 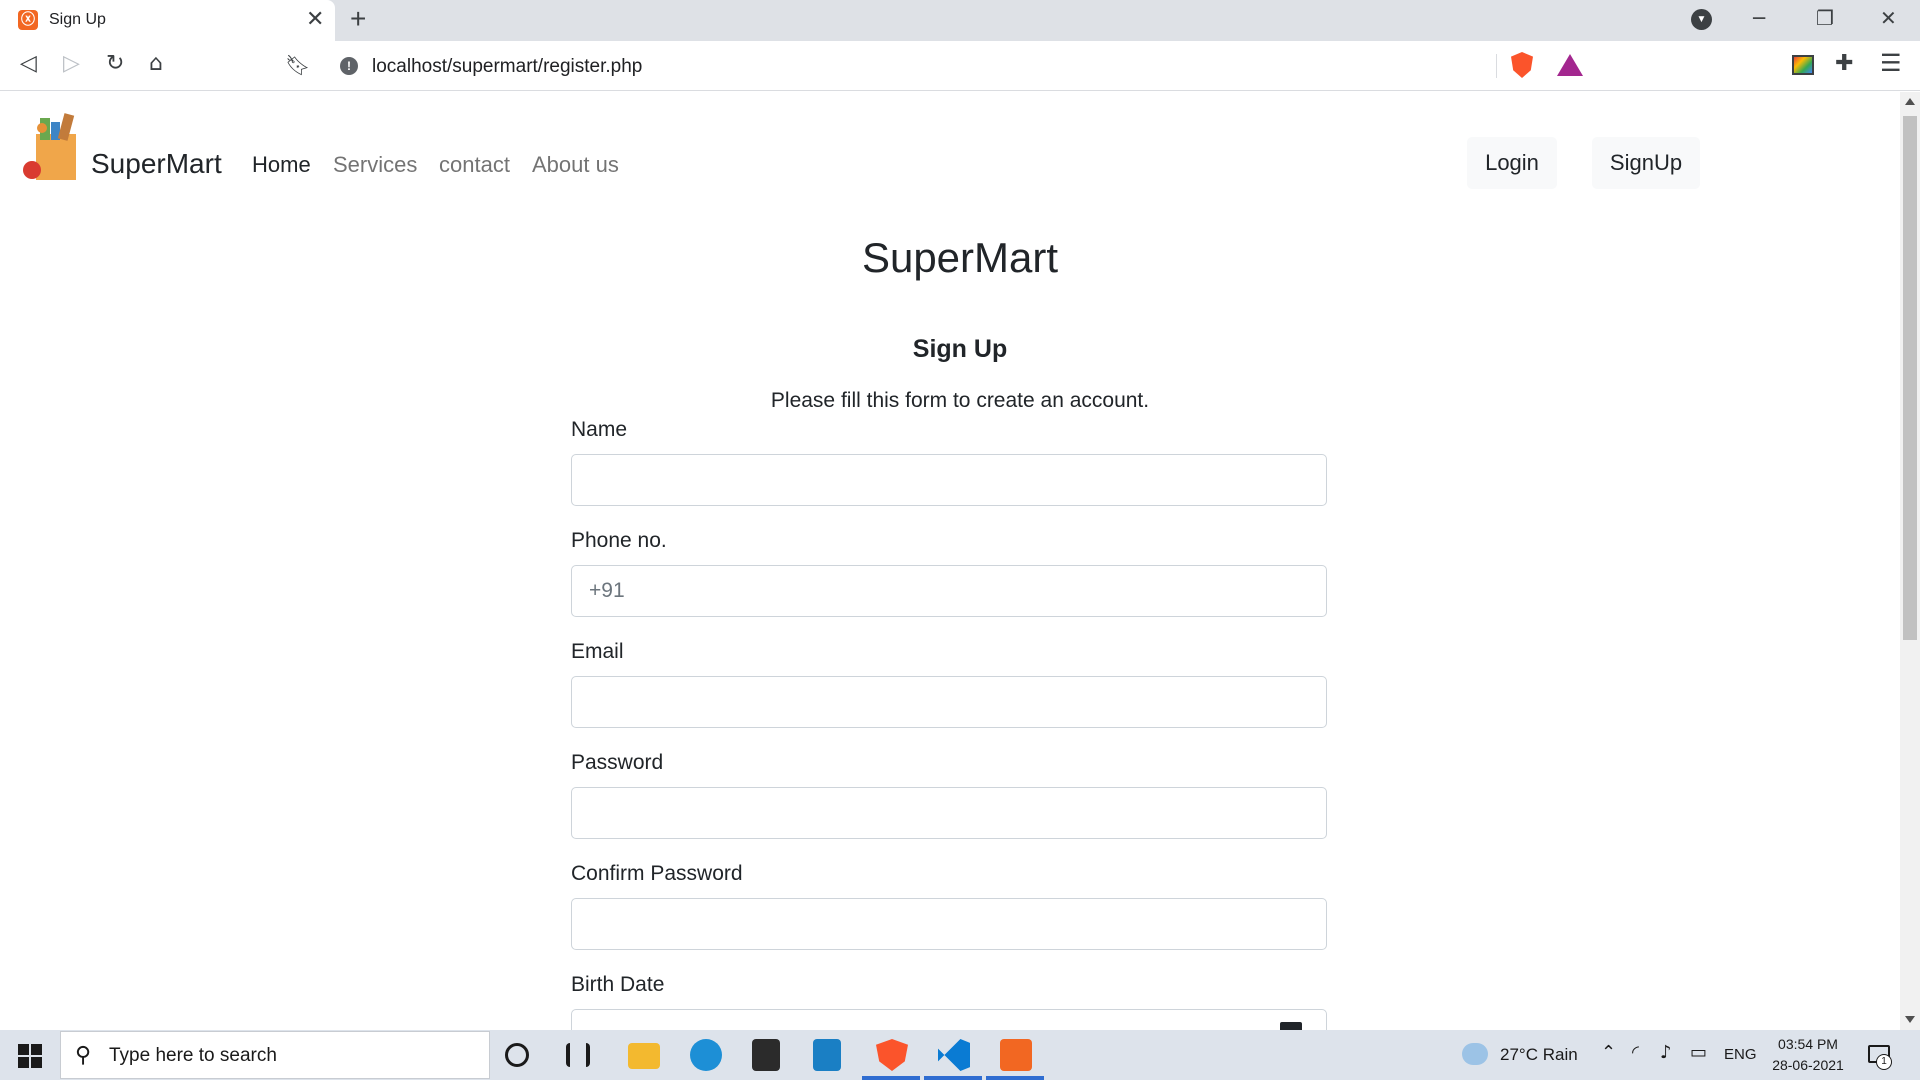 What do you see at coordinates (1888, 18) in the screenshot?
I see `close-window-icon: ✕` at bounding box center [1888, 18].